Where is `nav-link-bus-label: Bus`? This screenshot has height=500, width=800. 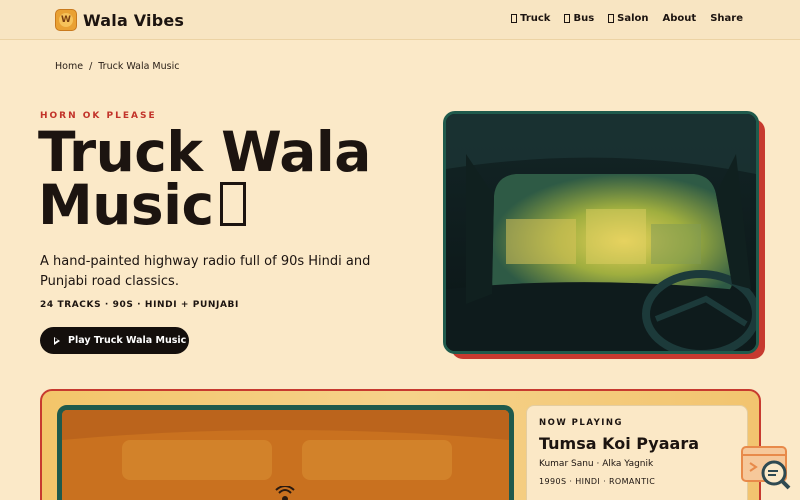 nav-link-bus-label: Bus is located at coordinates (584, 18).